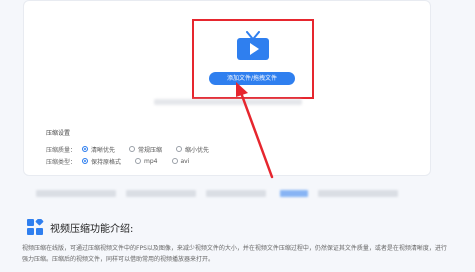 This screenshot has width=475, height=272. Describe the element at coordinates (106, 162) in the screenshot. I see `option-label: 保持原格式` at that location.